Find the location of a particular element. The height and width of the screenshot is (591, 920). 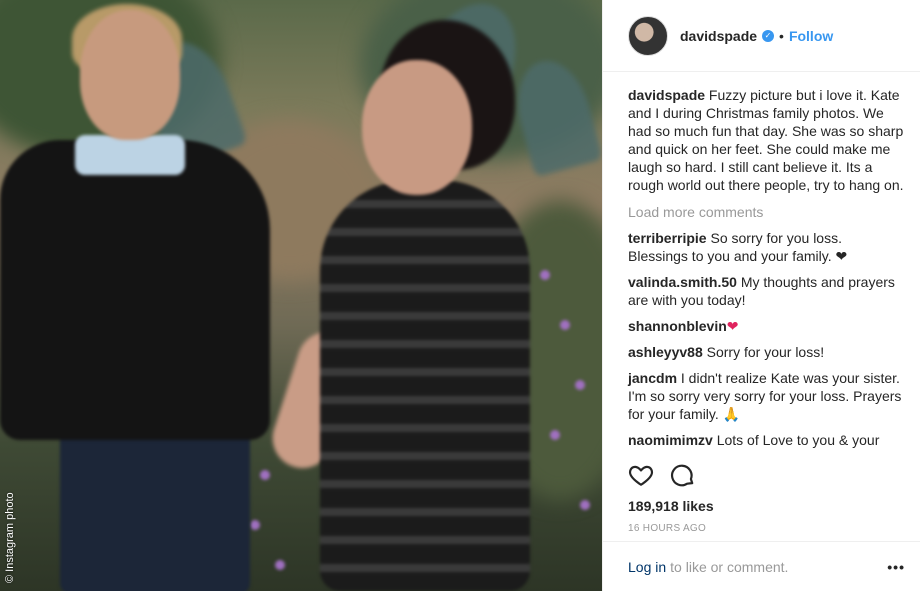

header-username: davidspade is located at coordinates (718, 36).